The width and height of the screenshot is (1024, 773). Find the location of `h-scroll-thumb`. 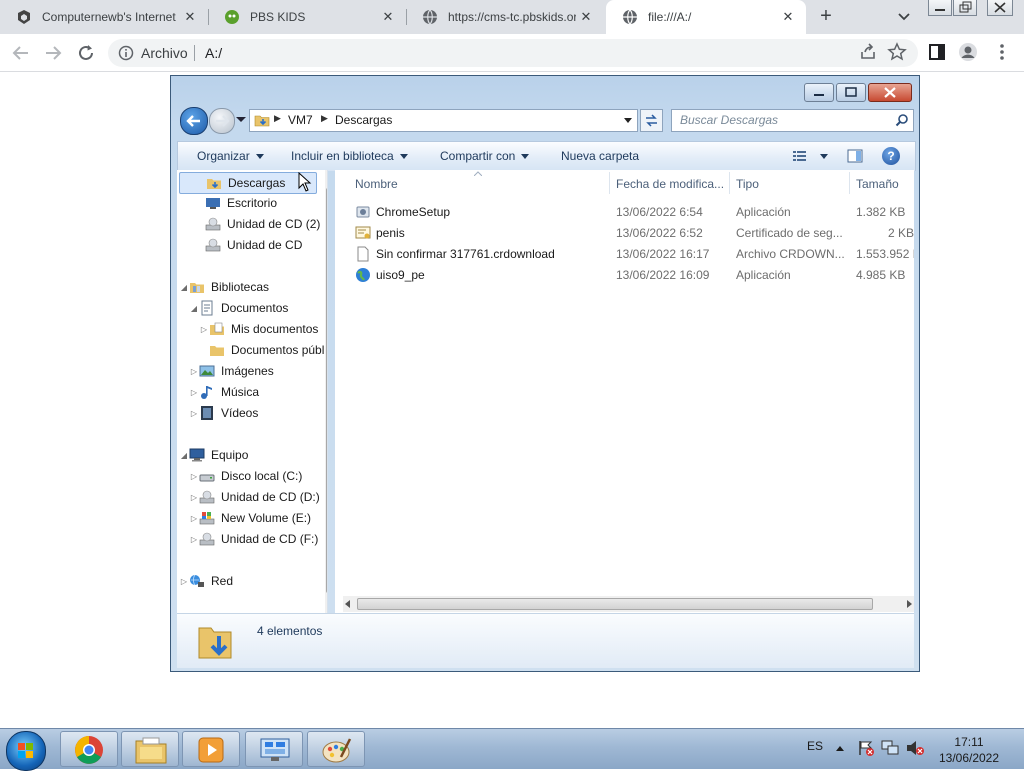

h-scroll-thumb is located at coordinates (615, 604).